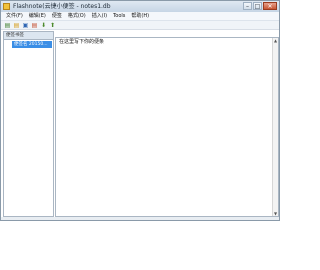  Describe the element at coordinates (37, 16) in the screenshot. I see `menu-edit: 编辑(E)` at that location.